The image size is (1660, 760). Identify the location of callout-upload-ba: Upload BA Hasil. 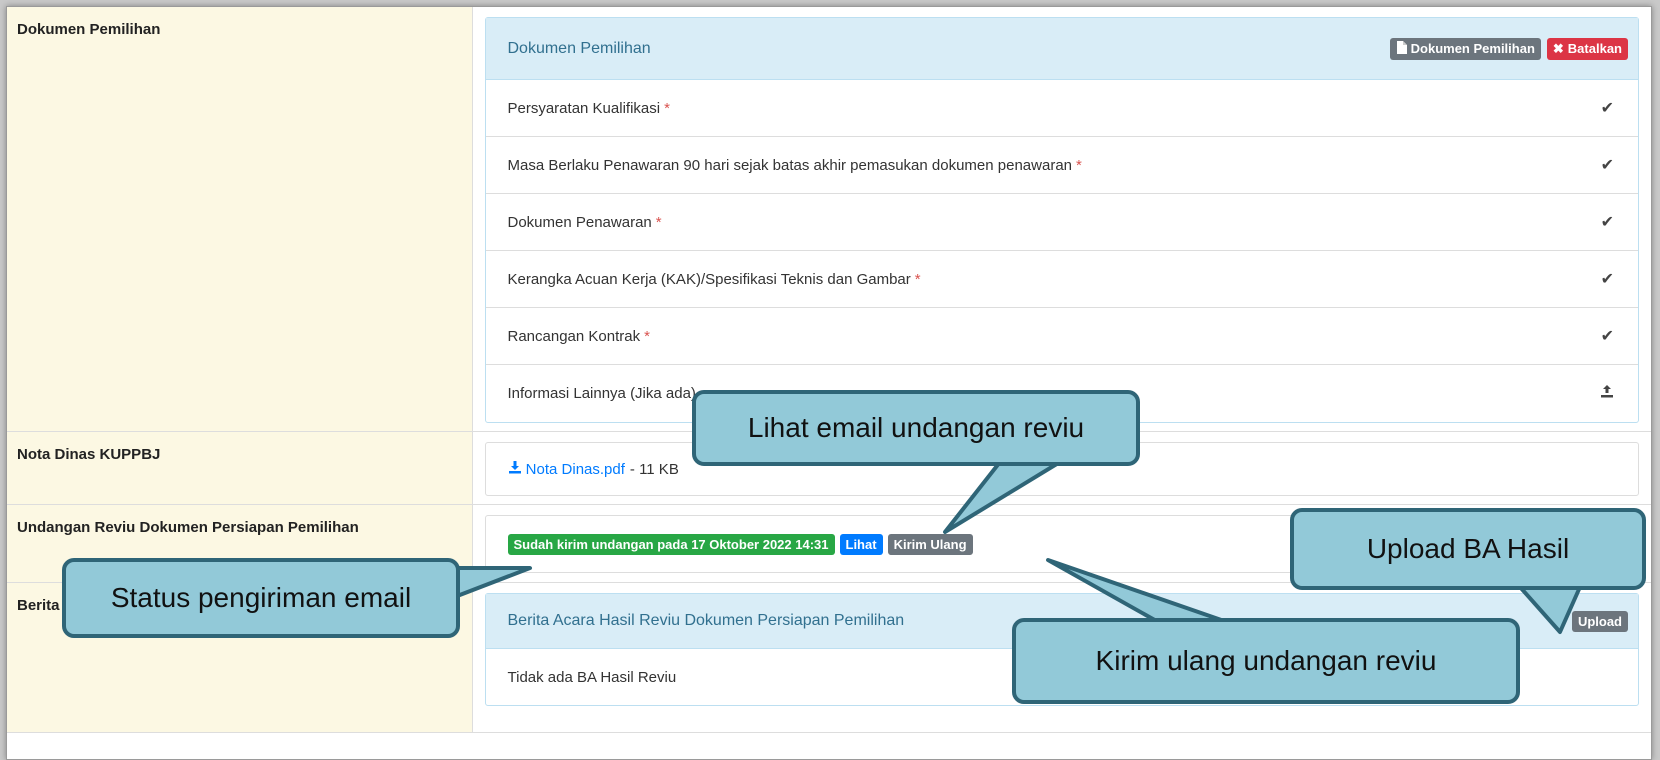
(1468, 549).